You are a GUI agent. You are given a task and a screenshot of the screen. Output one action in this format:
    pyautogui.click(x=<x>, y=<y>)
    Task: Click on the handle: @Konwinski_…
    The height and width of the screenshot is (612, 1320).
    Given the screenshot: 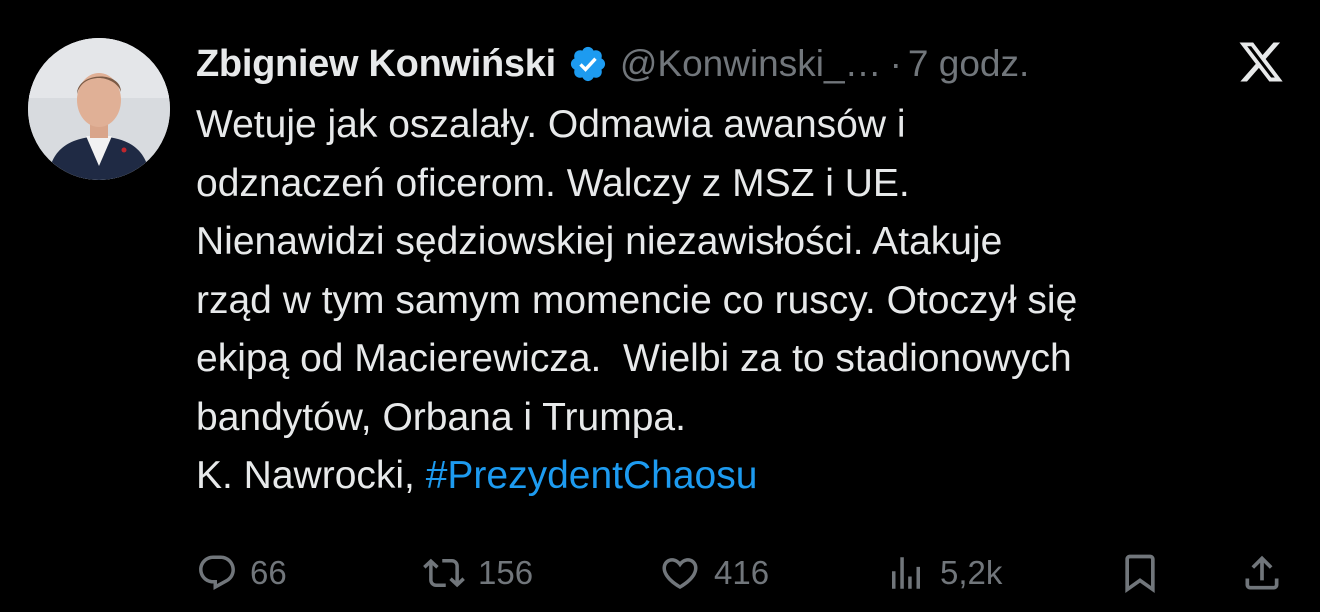 What is the action you would take?
    pyautogui.click(x=751, y=64)
    